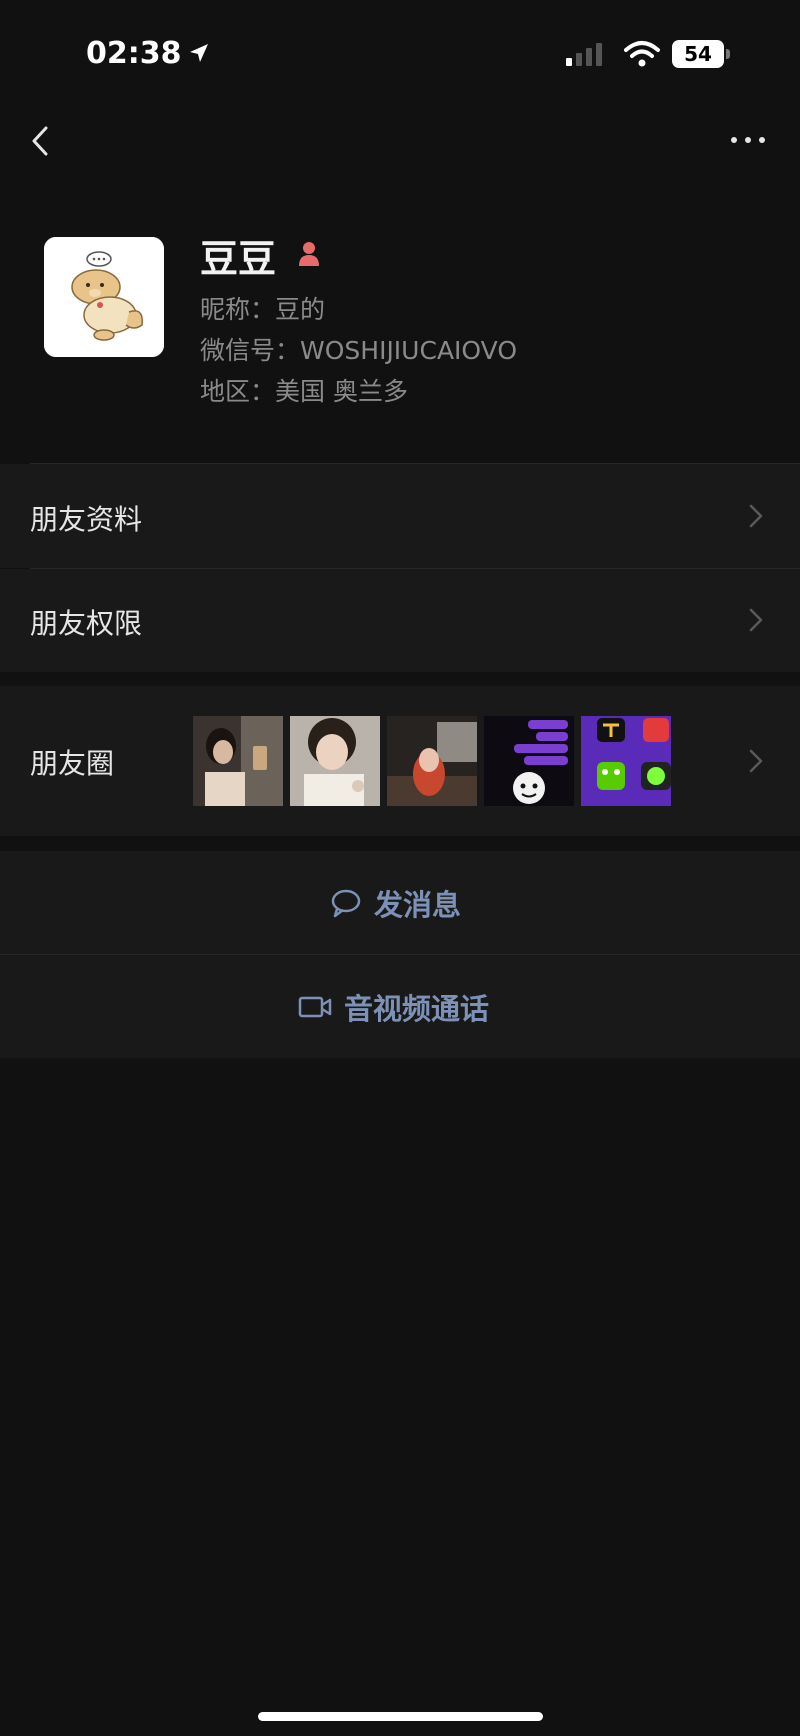 This screenshot has width=800, height=1736. I want to click on send-message-button: 发消息, so click(400, 902).